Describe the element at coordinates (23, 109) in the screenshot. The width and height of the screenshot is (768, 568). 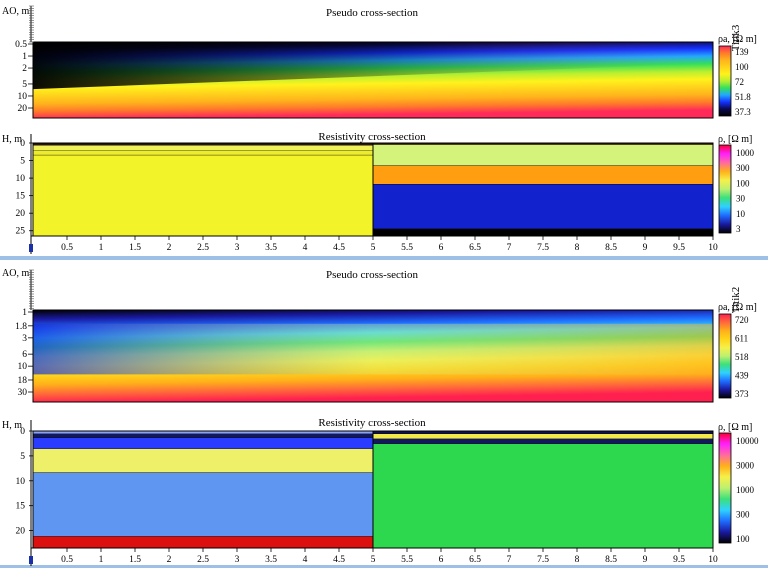
I see `pseudo-y-tick: 20` at that location.